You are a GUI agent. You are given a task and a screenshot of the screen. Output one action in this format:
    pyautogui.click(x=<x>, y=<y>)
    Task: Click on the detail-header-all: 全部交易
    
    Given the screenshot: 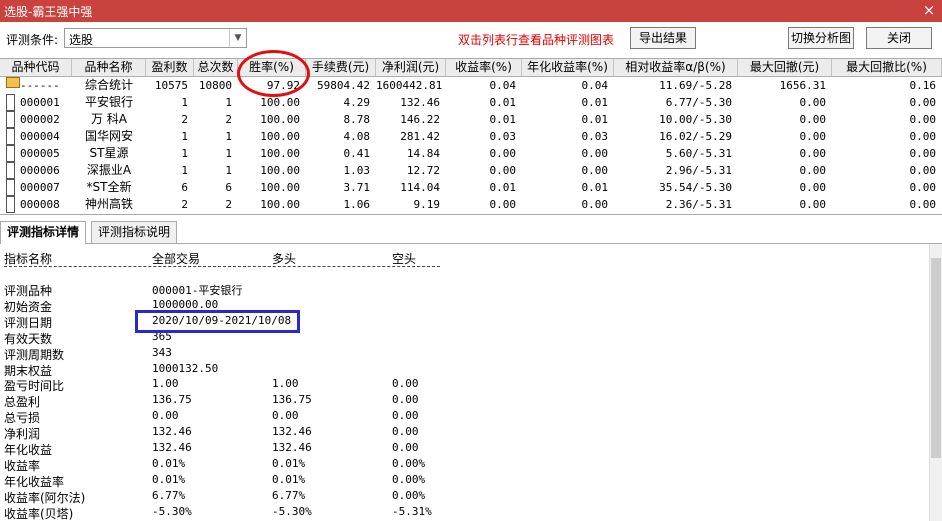 What is the action you would take?
    pyautogui.click(x=176, y=259)
    